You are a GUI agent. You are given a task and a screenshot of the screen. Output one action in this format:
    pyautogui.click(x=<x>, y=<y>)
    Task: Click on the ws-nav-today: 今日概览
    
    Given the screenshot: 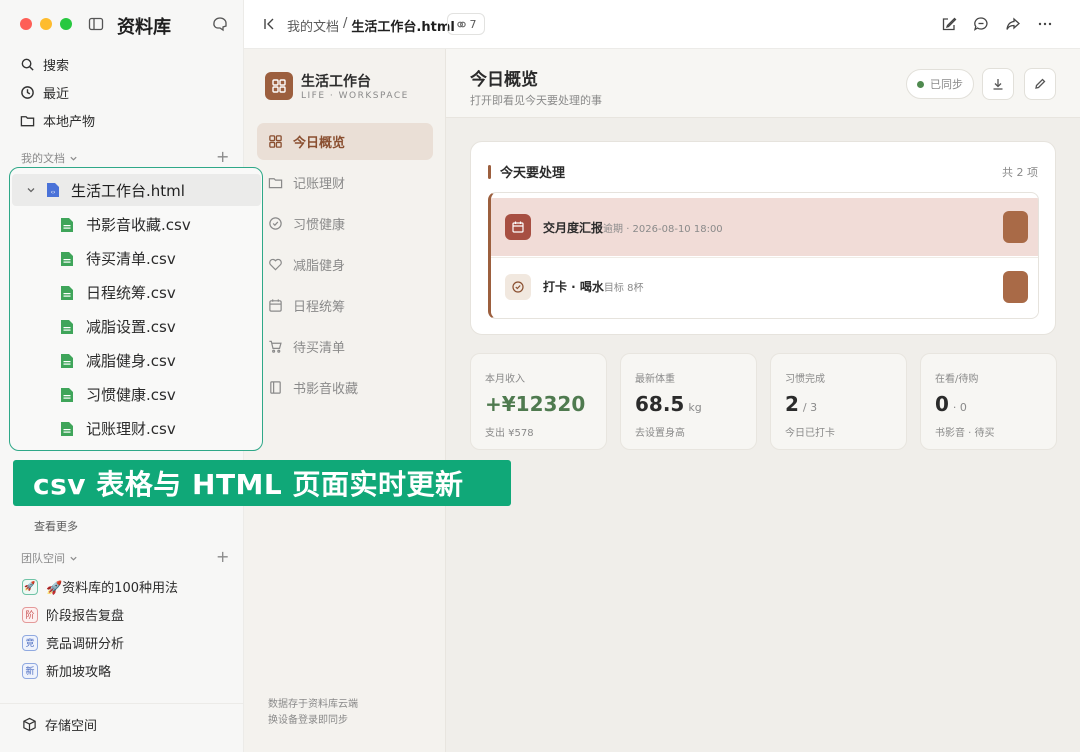 What is the action you would take?
    pyautogui.click(x=345, y=141)
    